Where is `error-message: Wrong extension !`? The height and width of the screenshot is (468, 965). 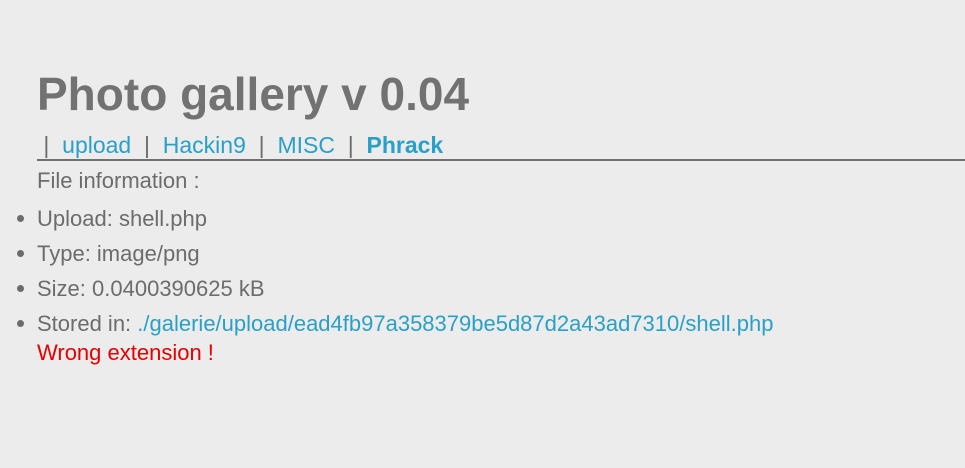 error-message: Wrong extension ! is located at coordinates (125, 352).